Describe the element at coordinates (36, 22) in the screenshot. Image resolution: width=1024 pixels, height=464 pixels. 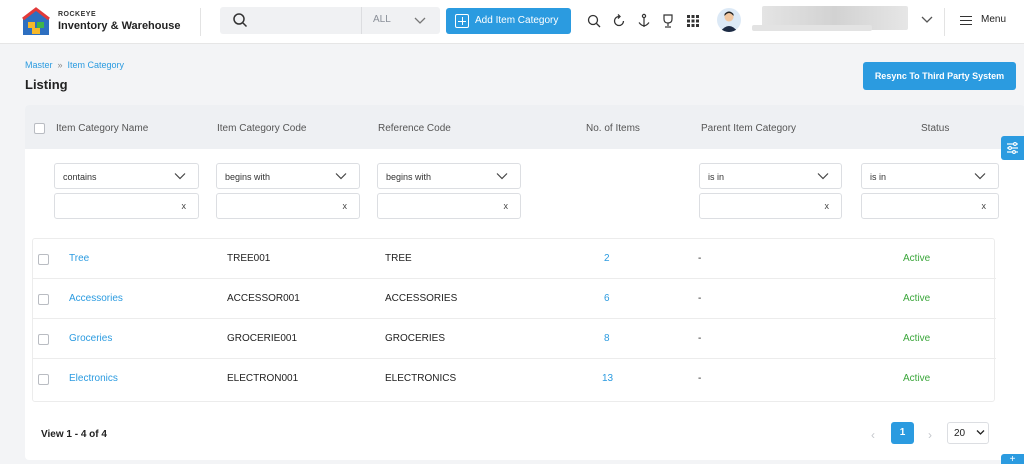
I see `app-logo` at that location.